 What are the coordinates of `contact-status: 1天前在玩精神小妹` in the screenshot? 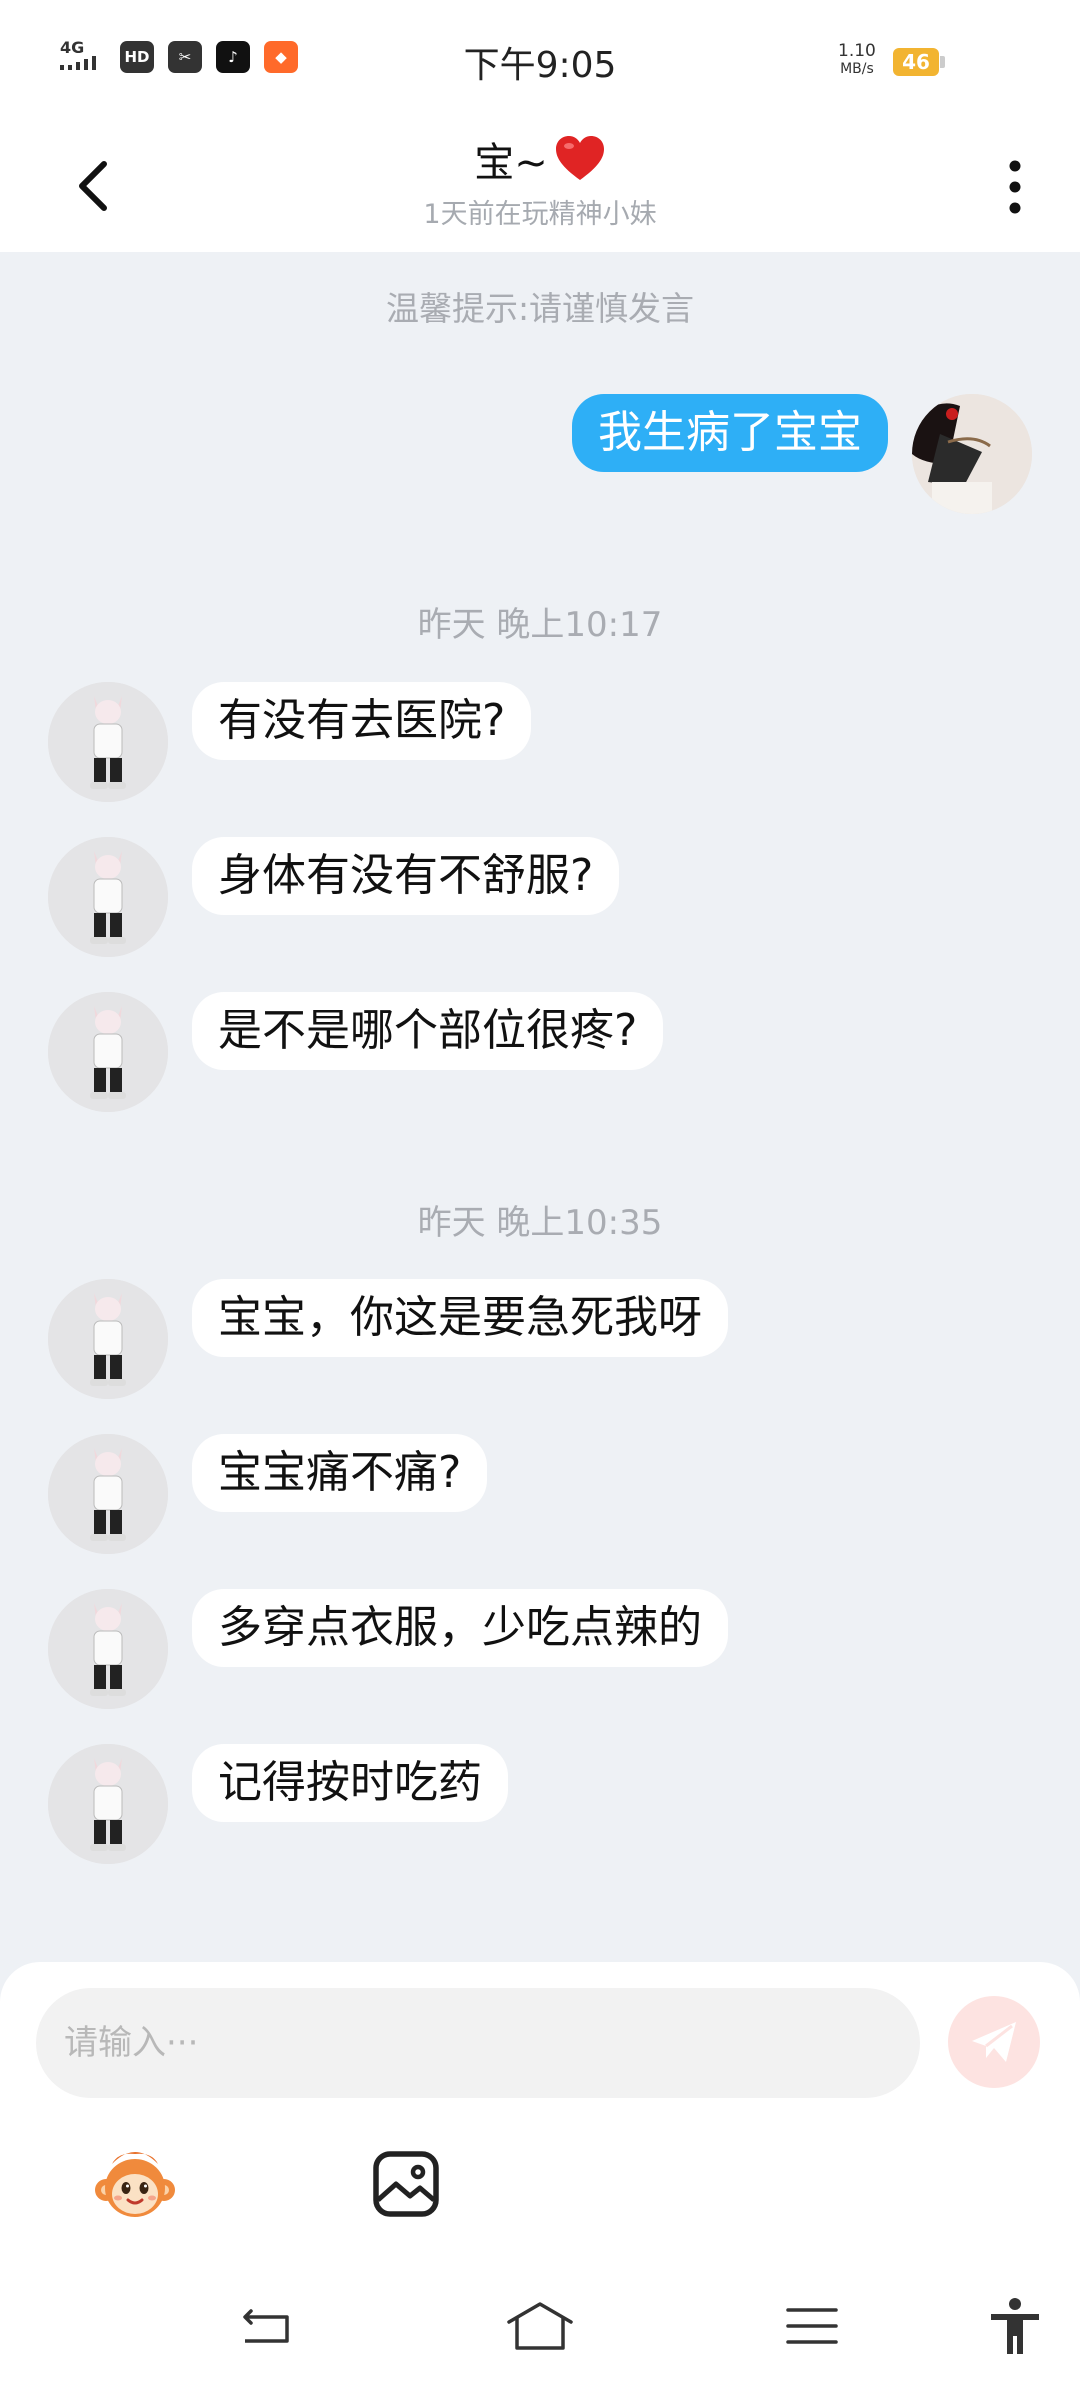 It's located at (540, 214).